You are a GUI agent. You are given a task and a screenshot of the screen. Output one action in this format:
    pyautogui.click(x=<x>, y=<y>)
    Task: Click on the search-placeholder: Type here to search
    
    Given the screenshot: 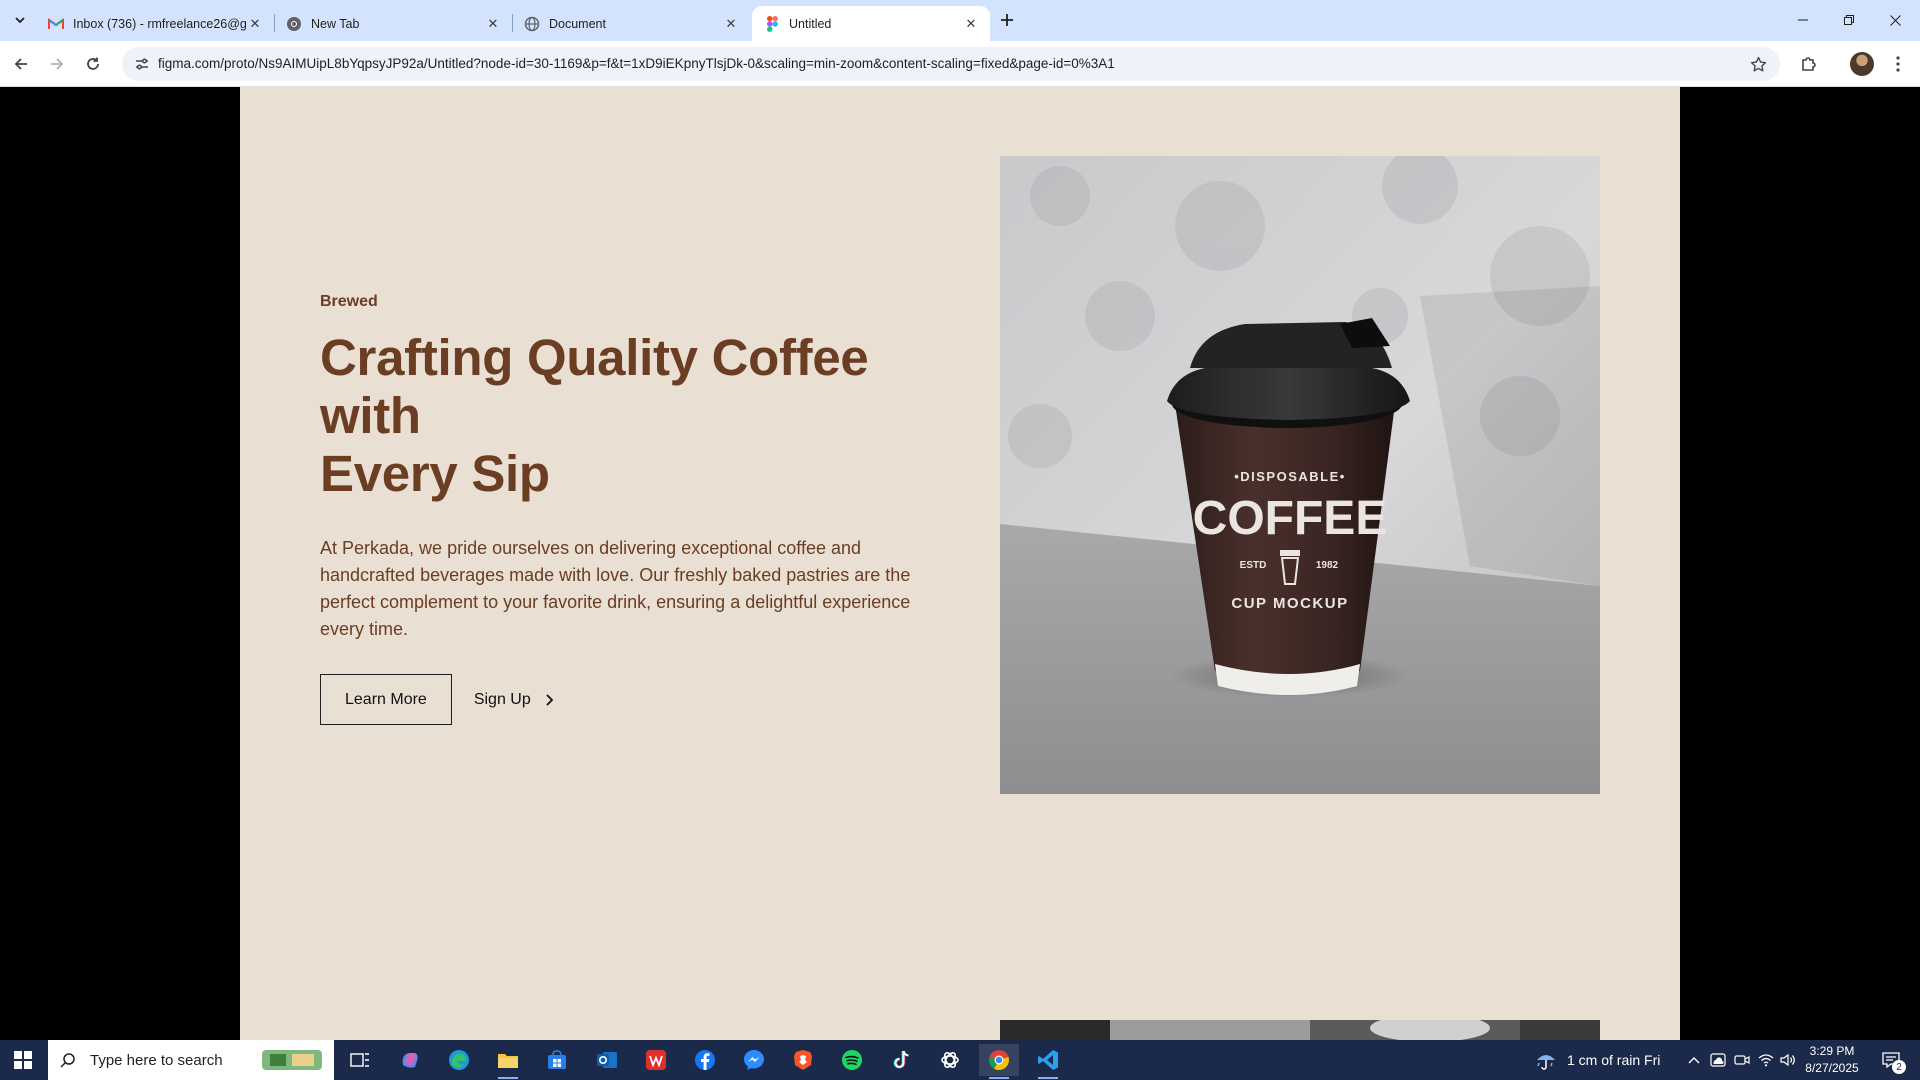 What is the action you would take?
    pyautogui.click(x=156, y=1060)
    